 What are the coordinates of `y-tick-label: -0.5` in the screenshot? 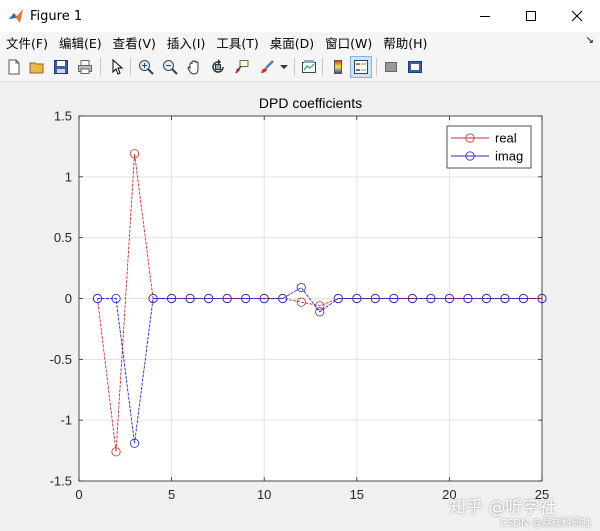 It's located at (61, 359).